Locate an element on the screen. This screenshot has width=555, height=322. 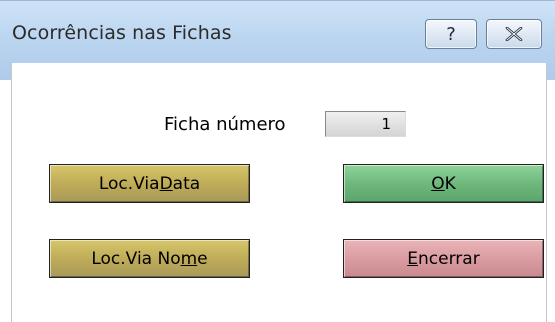
window-title: Ocorrências nas Fichas is located at coordinates (122, 33).